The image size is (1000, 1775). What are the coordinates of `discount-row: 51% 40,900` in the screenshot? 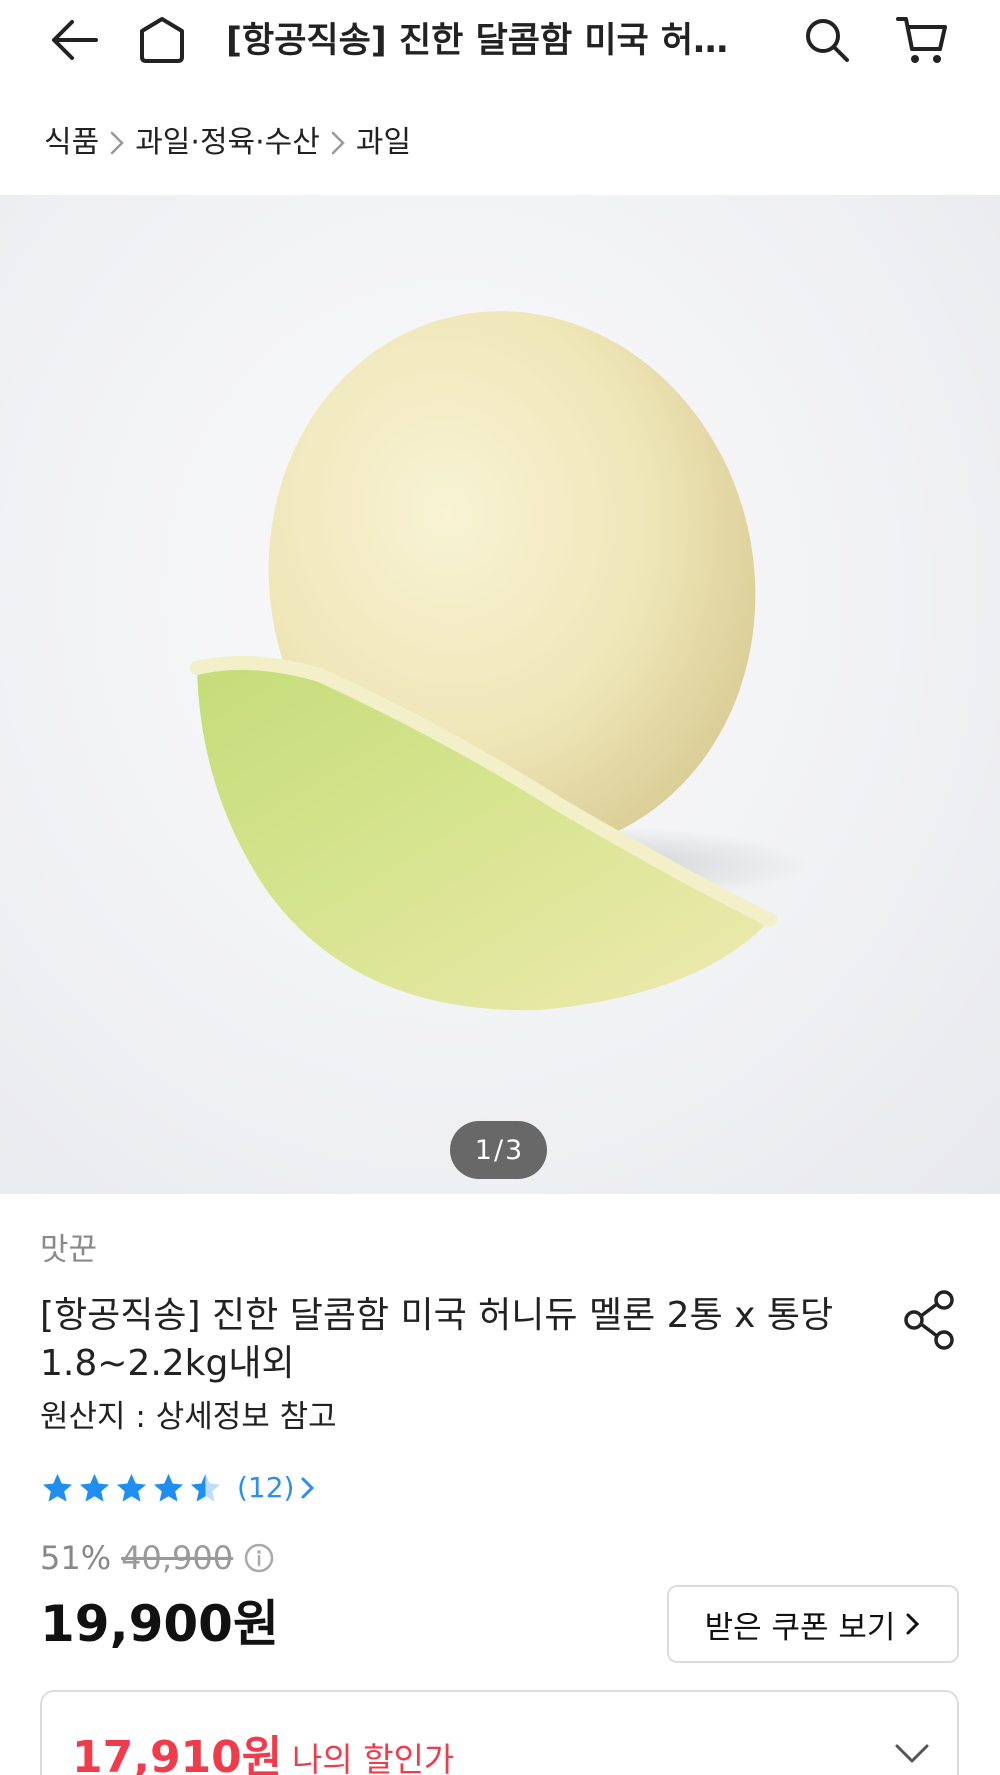 It's located at (157, 1558).